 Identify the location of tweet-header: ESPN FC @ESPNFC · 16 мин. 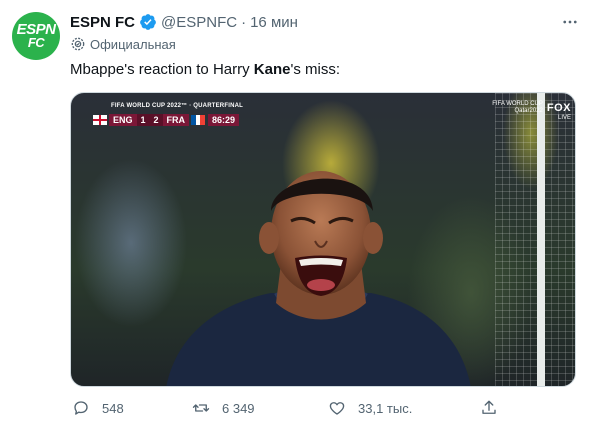
(325, 22).